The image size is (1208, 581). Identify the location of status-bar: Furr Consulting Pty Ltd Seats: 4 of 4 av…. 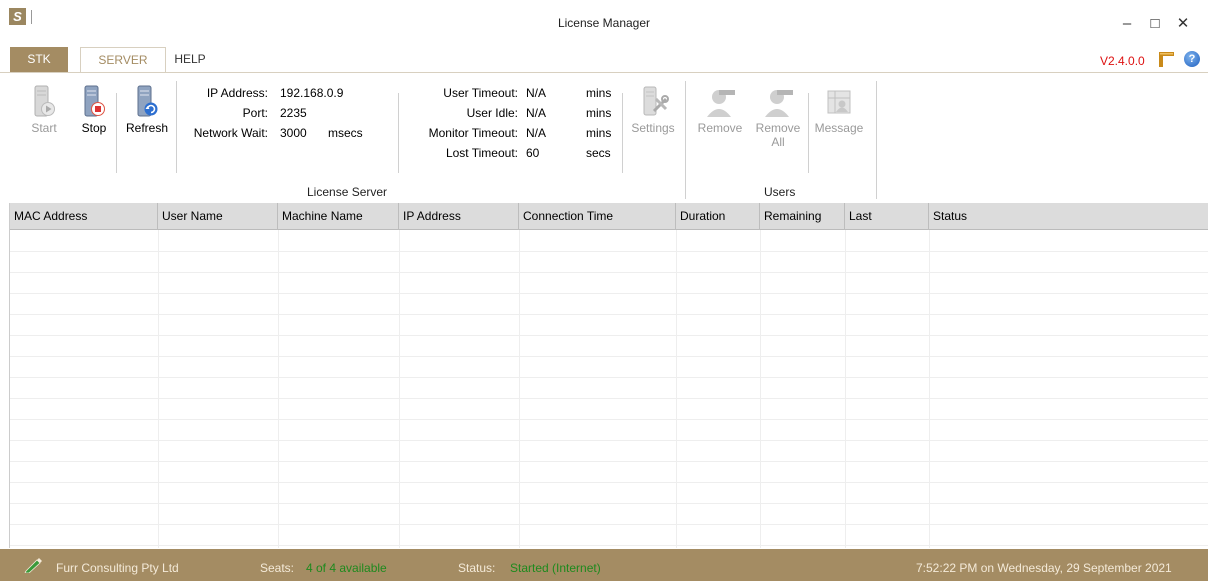
(604, 565).